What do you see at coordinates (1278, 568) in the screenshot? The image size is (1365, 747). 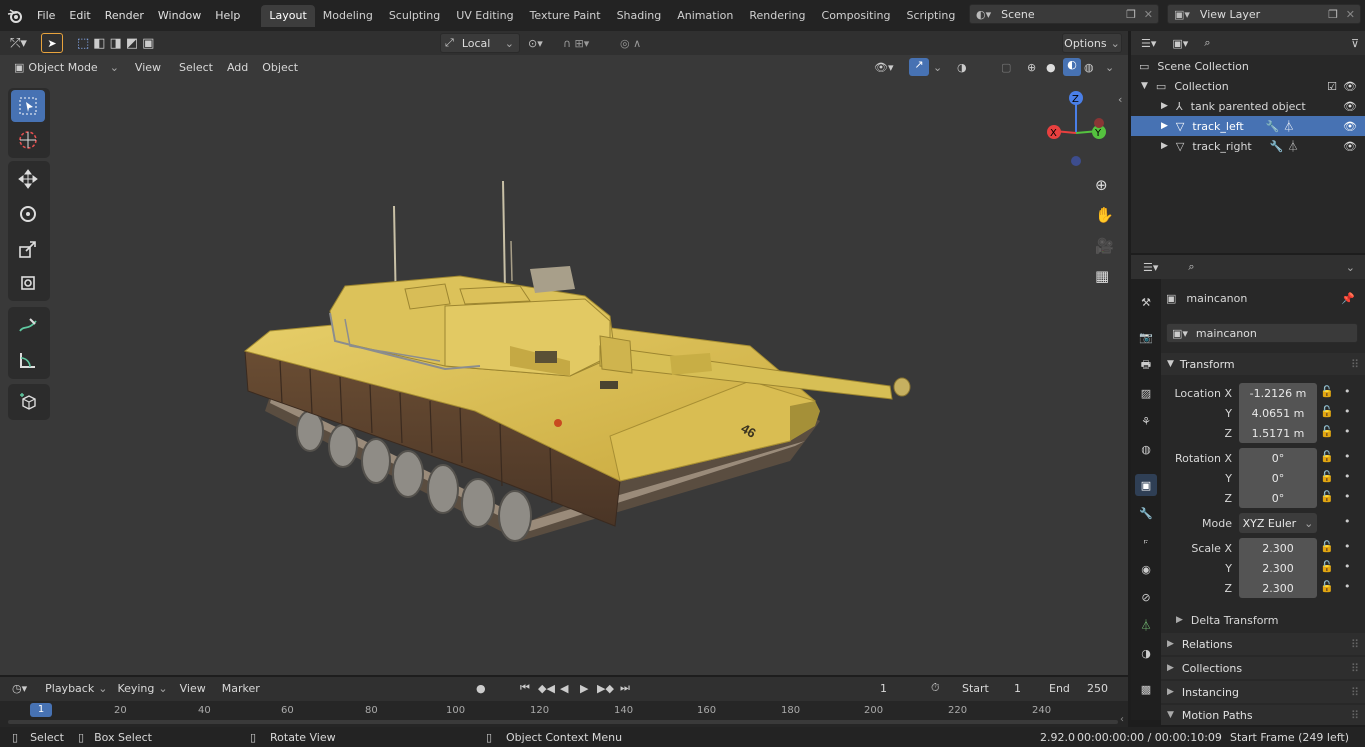 I see `scale-y-field: 2.300` at bounding box center [1278, 568].